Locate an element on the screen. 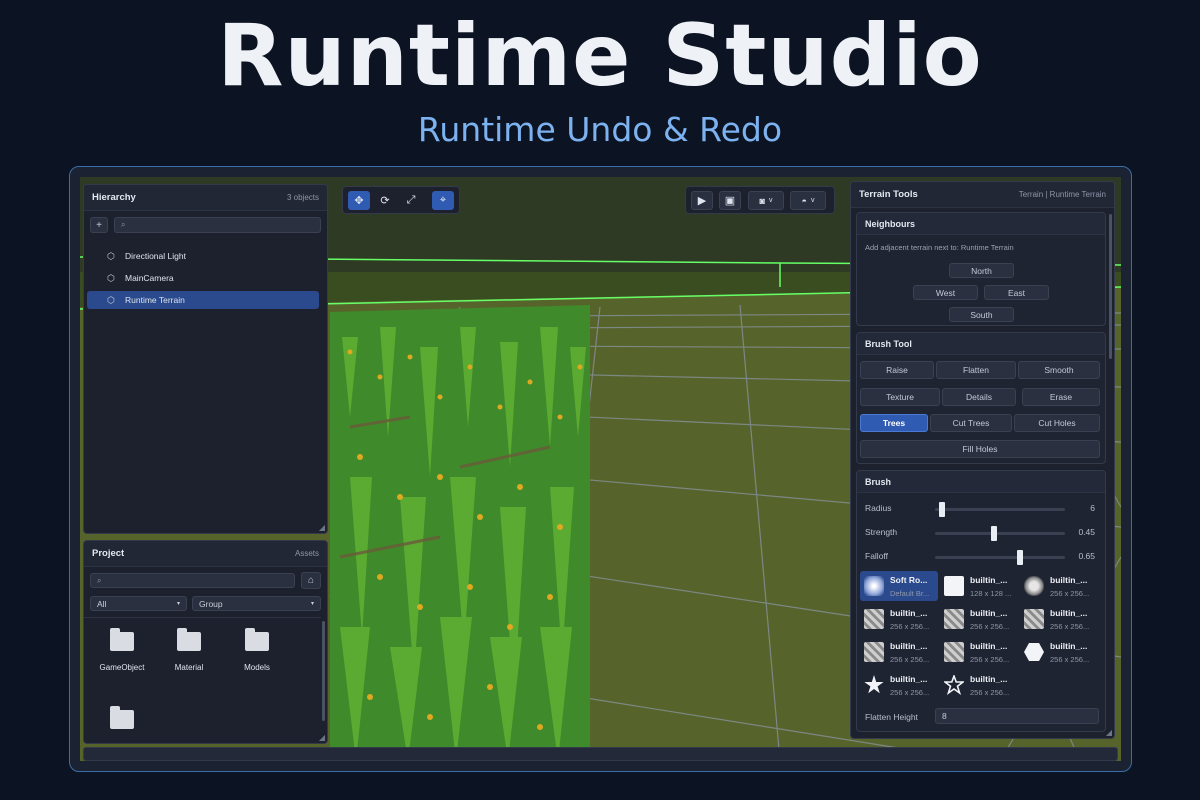 This screenshot has height=800, width=1200. move-icon: ✥ is located at coordinates (359, 200).